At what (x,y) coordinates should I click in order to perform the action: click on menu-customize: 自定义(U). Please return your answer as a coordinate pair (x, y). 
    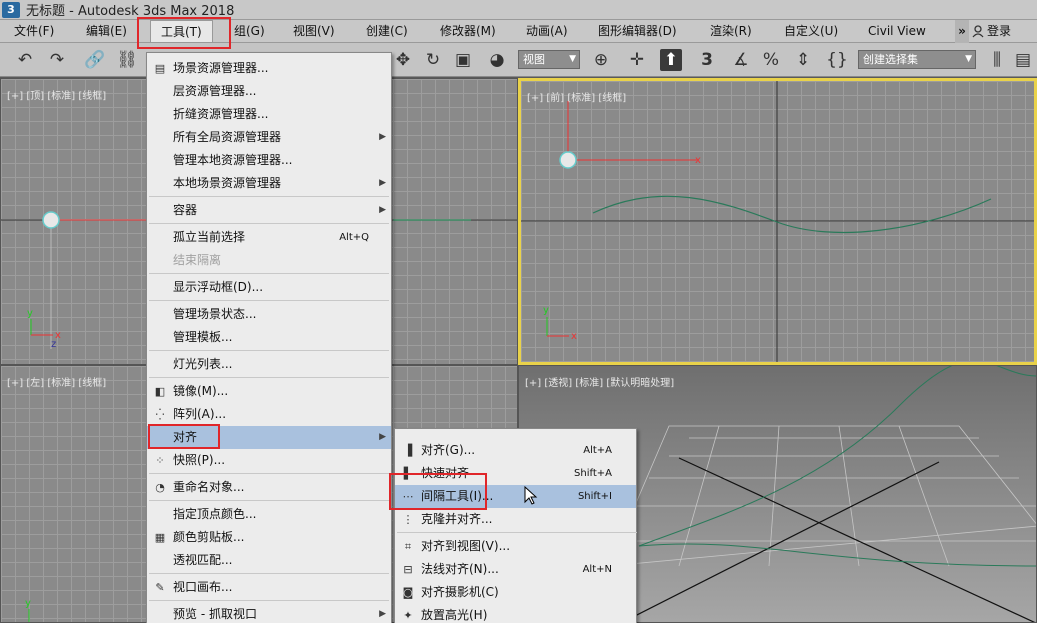
    Looking at the image, I should click on (811, 31).